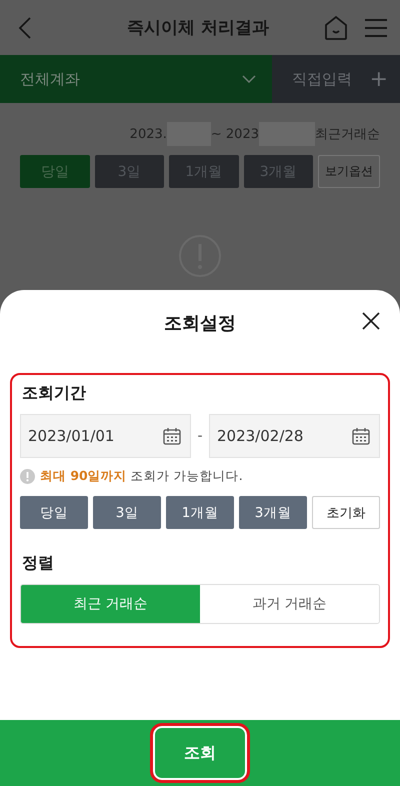  What do you see at coordinates (347, 134) in the screenshot?
I see `sort-order-text: 최근거래순` at bounding box center [347, 134].